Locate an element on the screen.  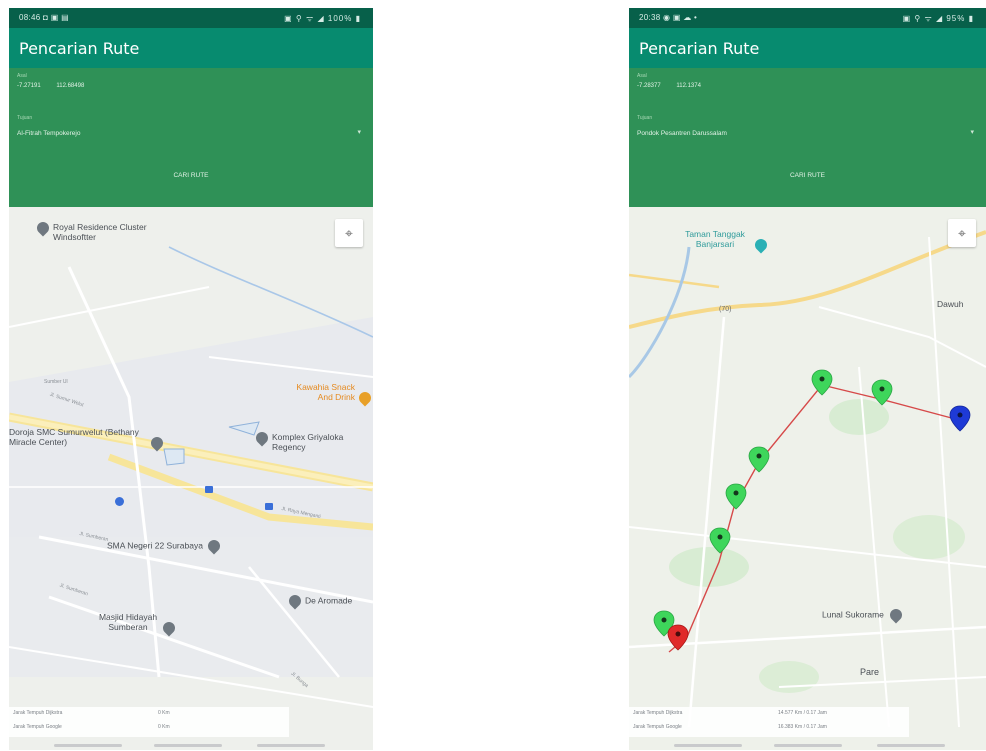
food-pin-icon is located at coordinates (364, 398).